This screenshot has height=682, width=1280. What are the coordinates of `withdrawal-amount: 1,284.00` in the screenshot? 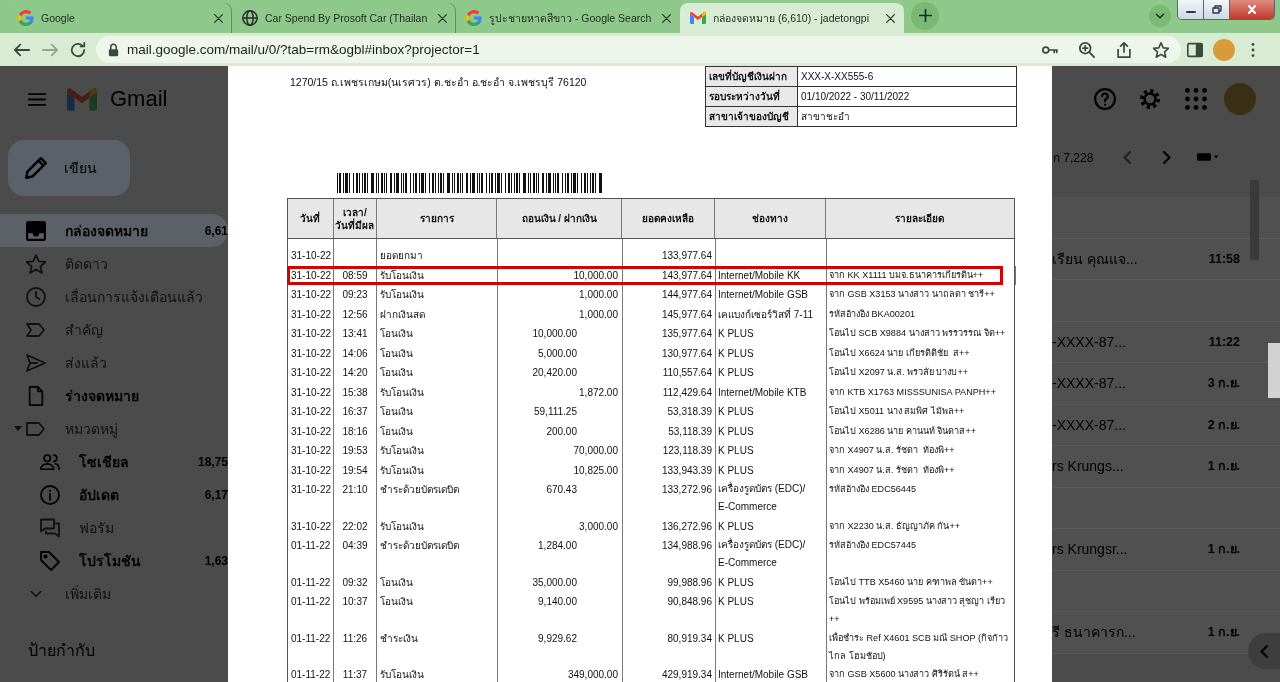 It's located at (557, 546).